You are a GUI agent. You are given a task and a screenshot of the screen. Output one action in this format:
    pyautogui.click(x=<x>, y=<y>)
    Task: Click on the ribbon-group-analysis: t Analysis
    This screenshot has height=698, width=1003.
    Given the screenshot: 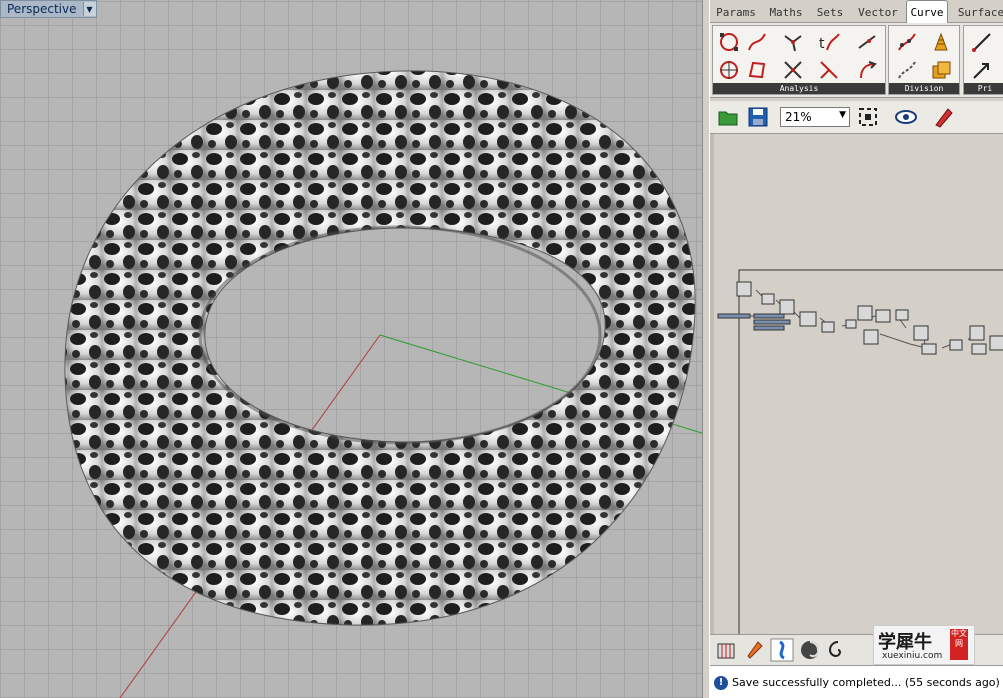 What is the action you would take?
    pyautogui.click(x=799, y=60)
    